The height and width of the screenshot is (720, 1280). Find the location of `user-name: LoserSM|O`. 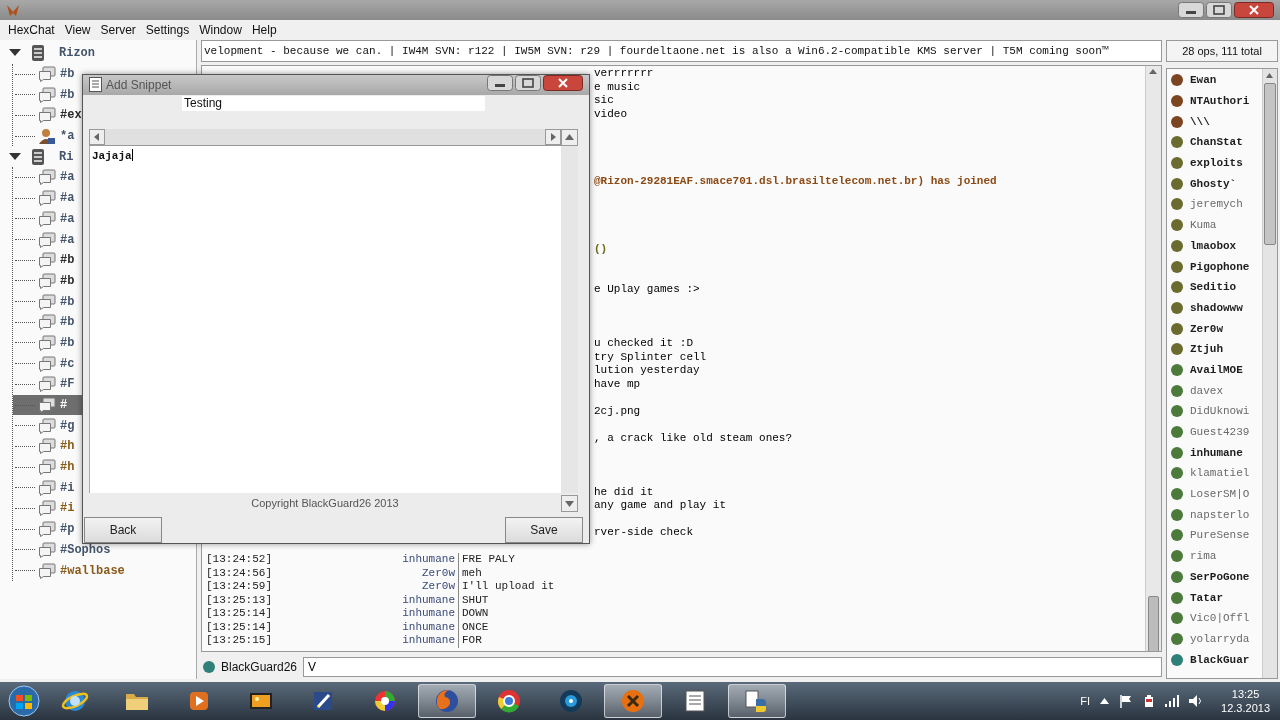

user-name: LoserSM|O is located at coordinates (1220, 494).